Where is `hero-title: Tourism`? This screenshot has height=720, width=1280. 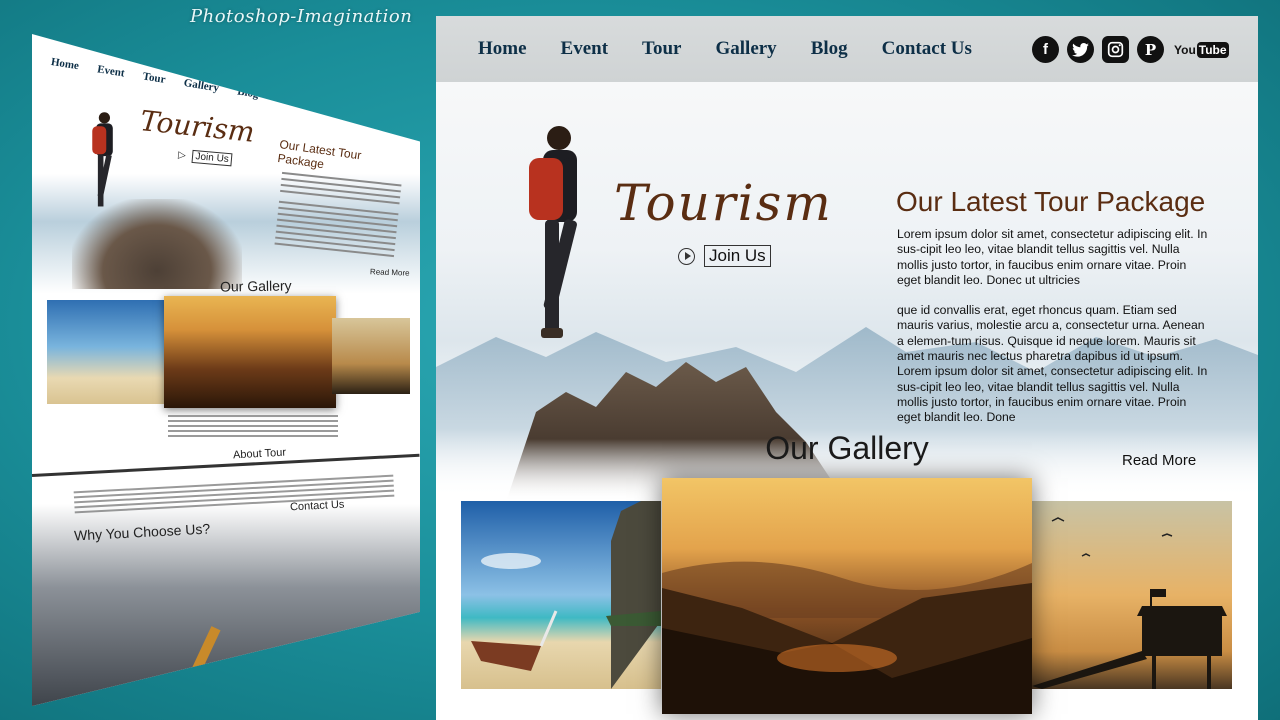 hero-title: Tourism is located at coordinates (723, 203).